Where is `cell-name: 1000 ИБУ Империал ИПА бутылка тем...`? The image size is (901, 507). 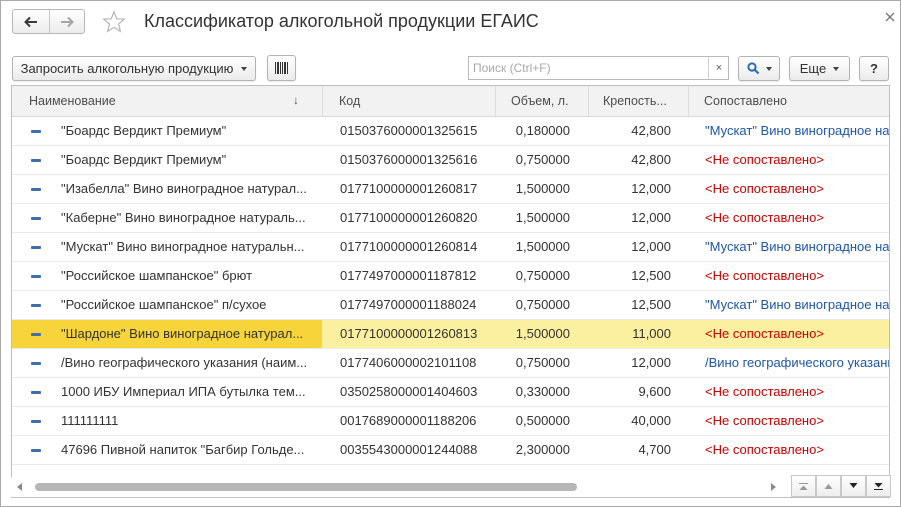
cell-name: 1000 ИБУ Империал ИПА бутылка тем... is located at coordinates (183, 391).